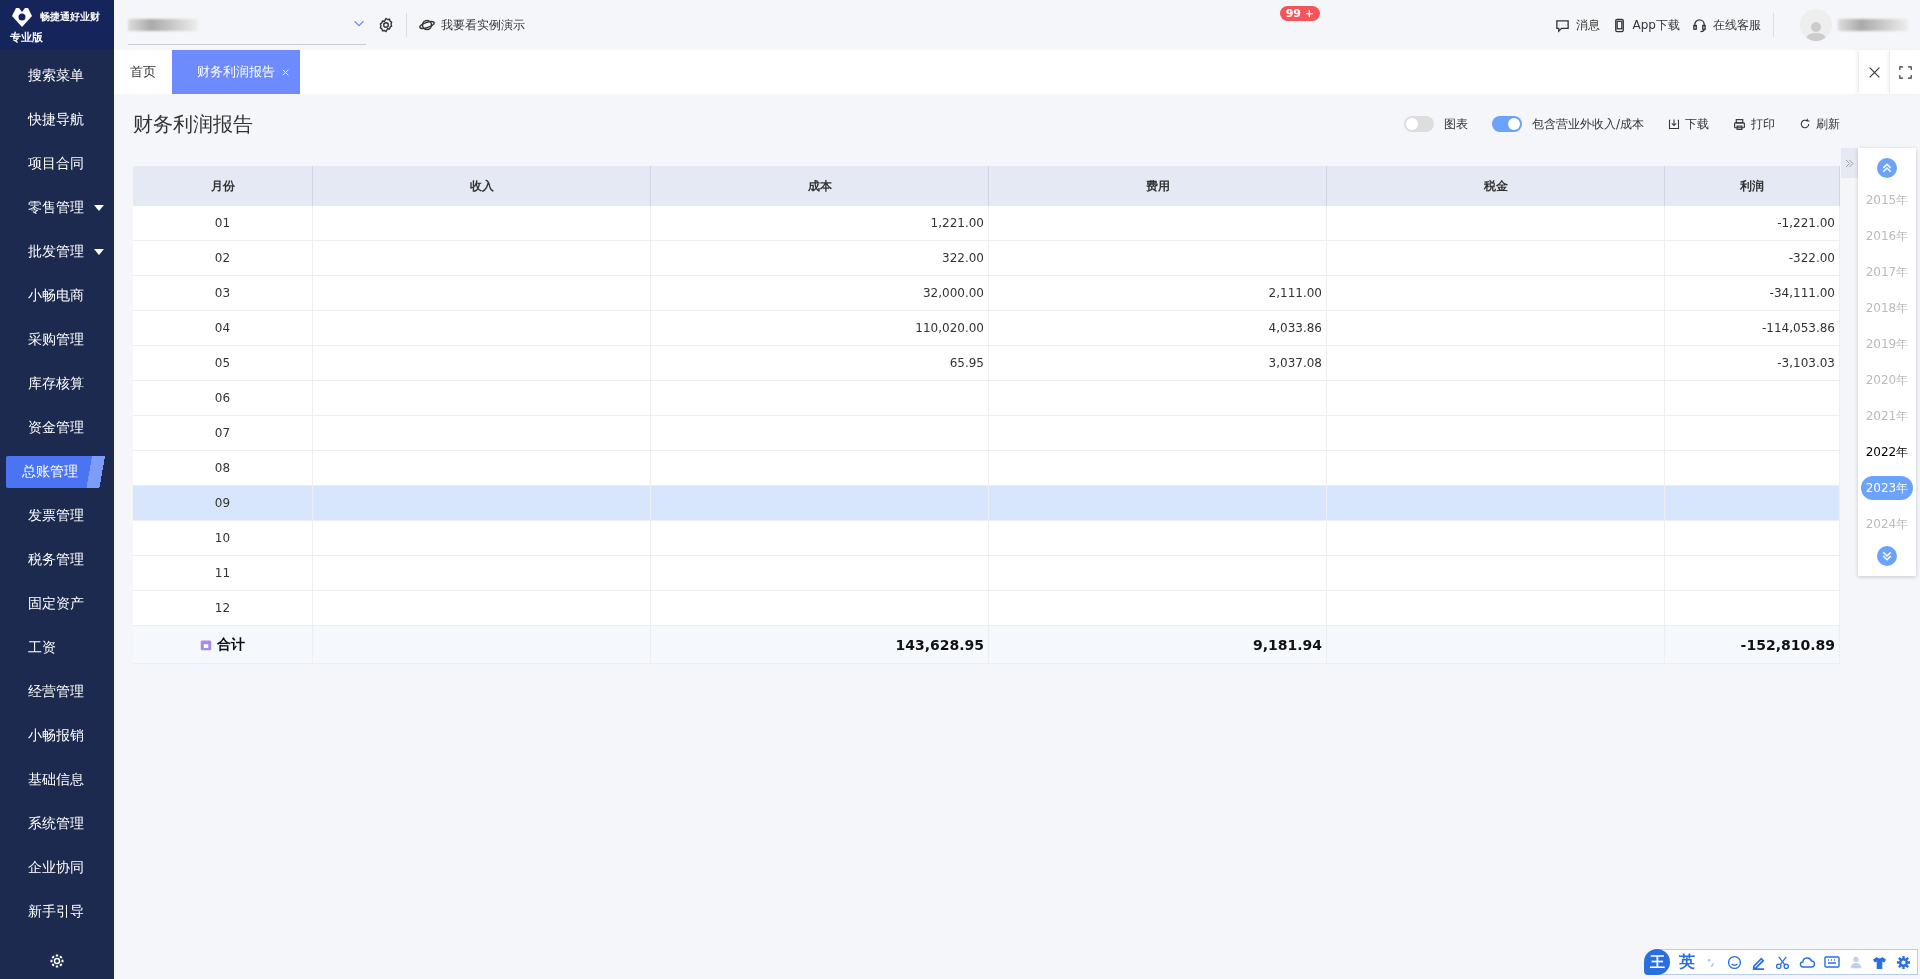  I want to click on table-cell: 10, so click(223, 538).